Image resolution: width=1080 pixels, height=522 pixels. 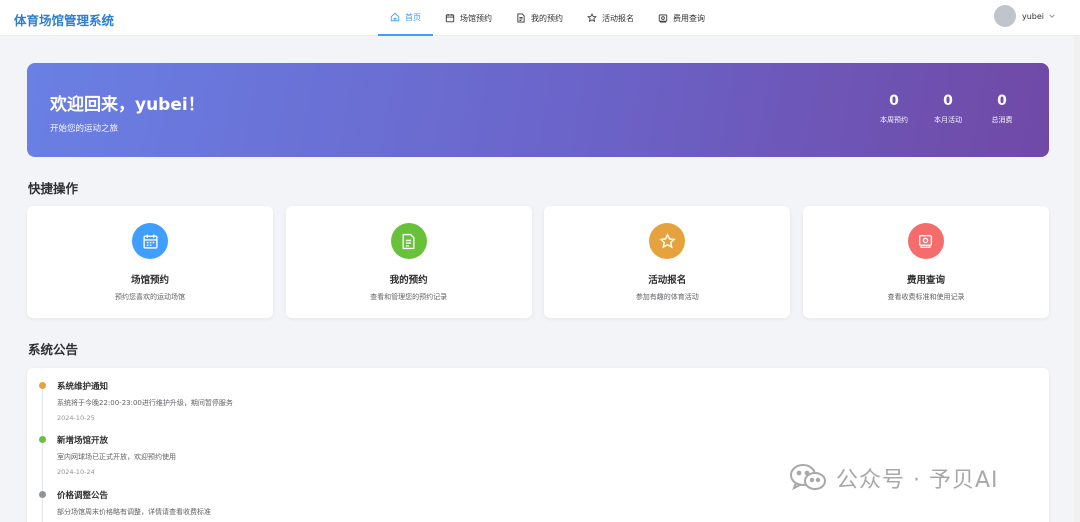 What do you see at coordinates (1052, 16) in the screenshot?
I see `chevron-down-icon` at bounding box center [1052, 16].